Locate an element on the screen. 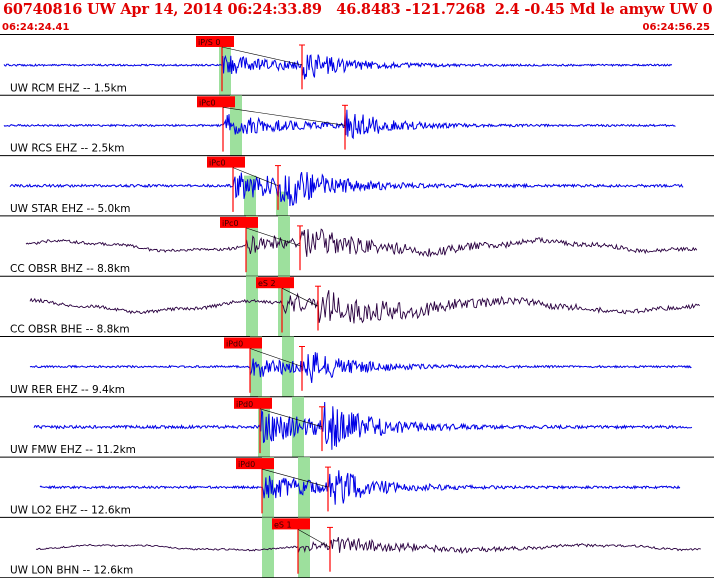 Image resolution: width=714 pixels, height=578 pixels. trace-row: iPc0 UW RCS EHZ -- 2.5km is located at coordinates (357, 126).